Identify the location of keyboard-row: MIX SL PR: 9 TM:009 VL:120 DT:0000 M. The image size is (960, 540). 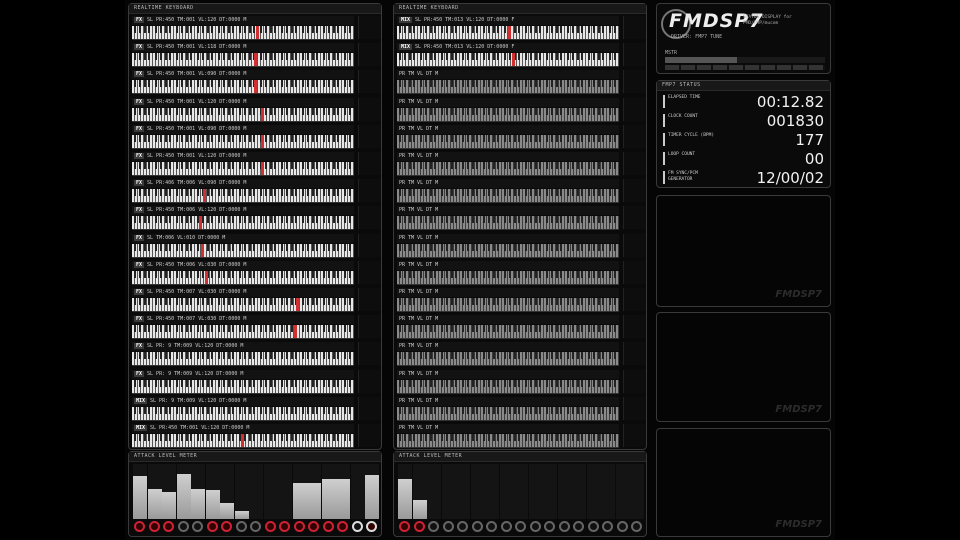
(256, 408).